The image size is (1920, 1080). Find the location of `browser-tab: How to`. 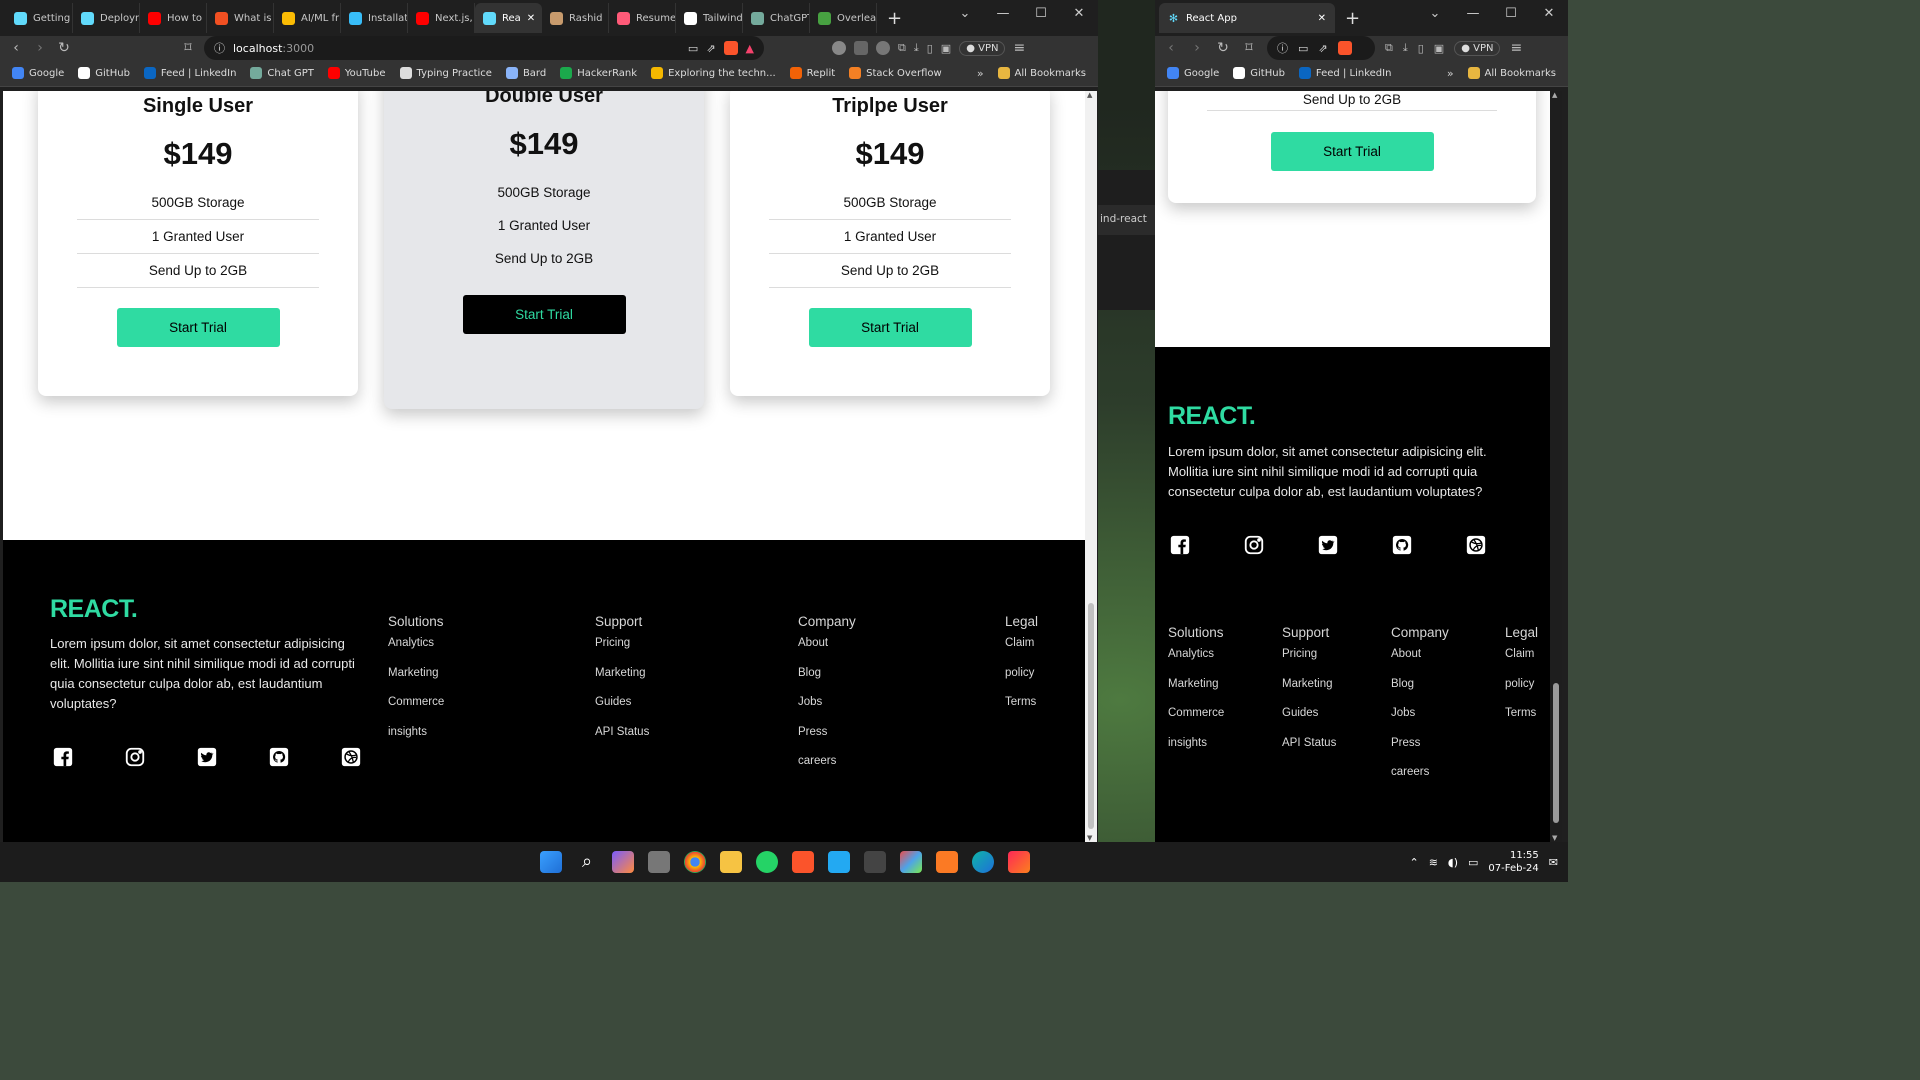

browser-tab: How to is located at coordinates (173, 18).